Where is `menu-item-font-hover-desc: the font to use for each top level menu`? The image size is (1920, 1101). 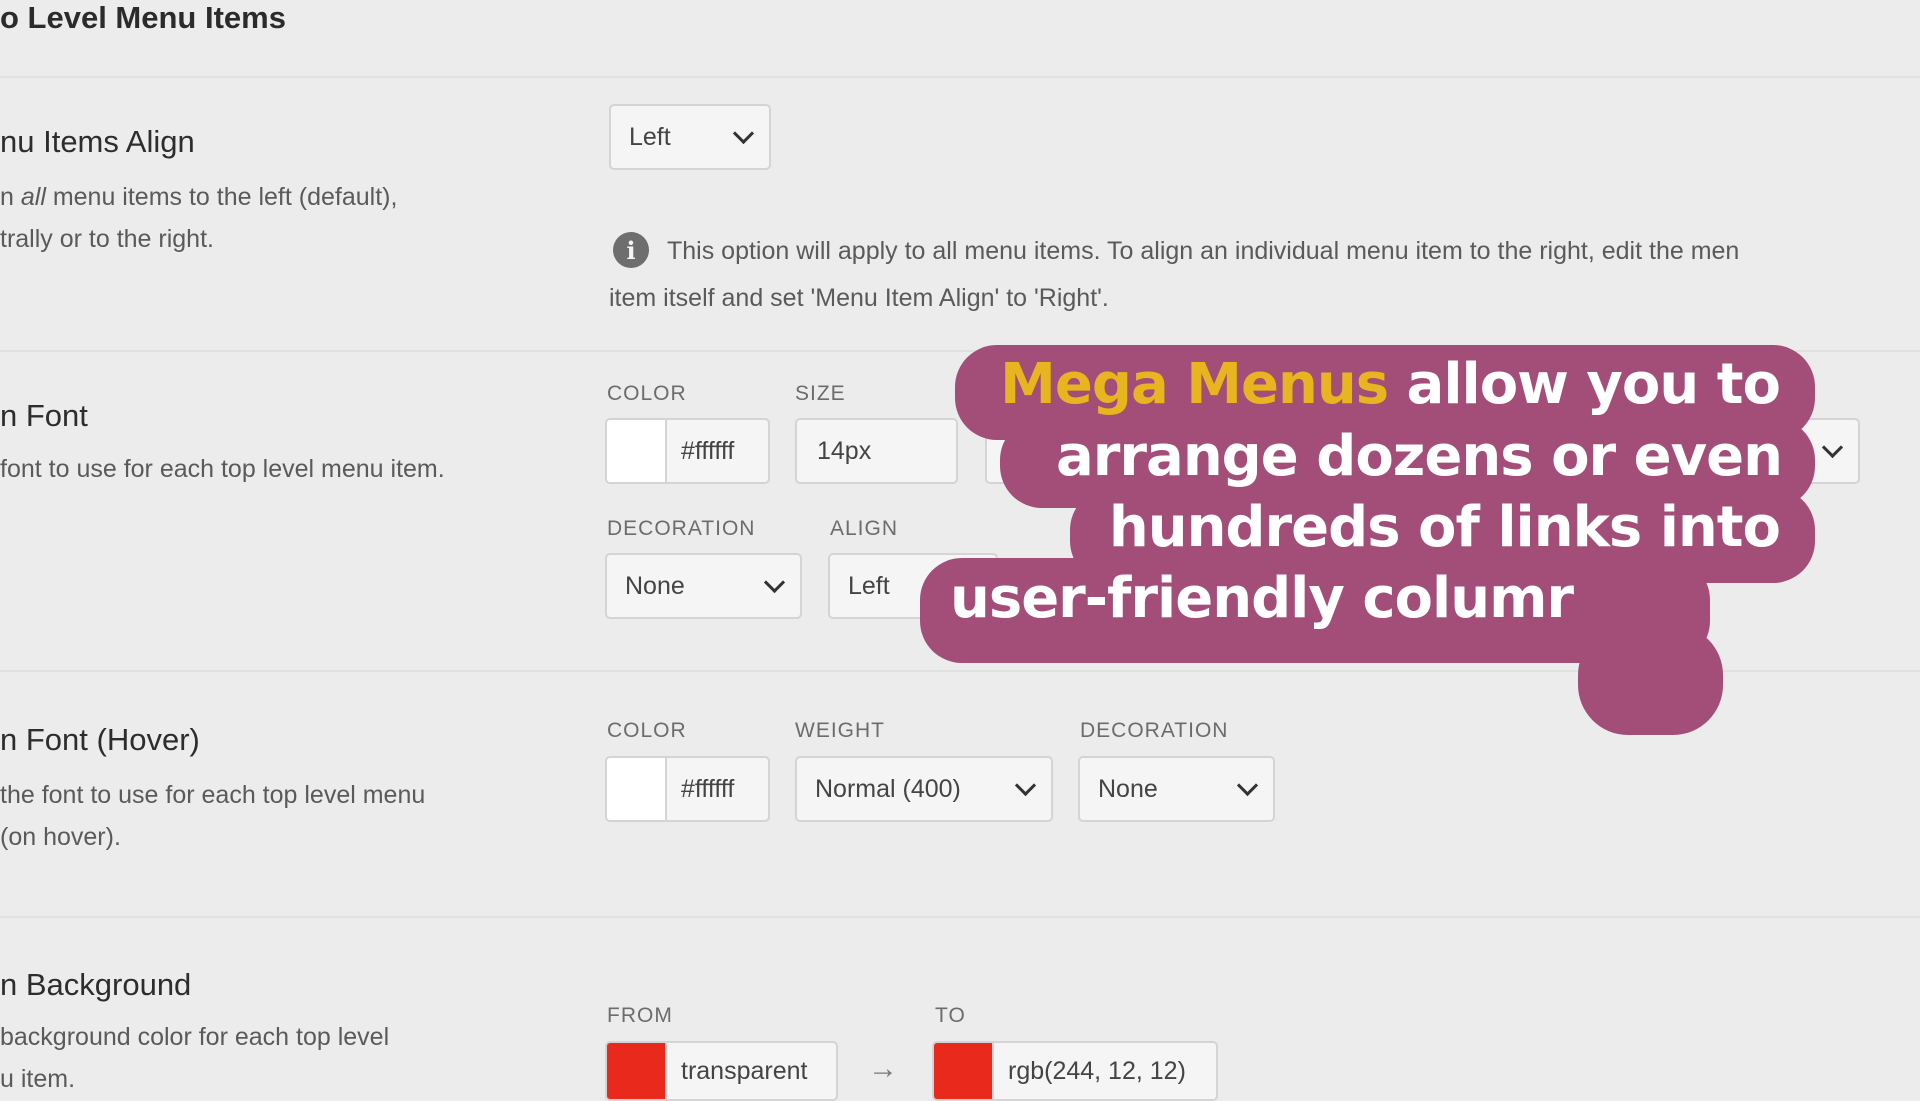 menu-item-font-hover-desc: the font to use for each top level menu is located at coordinates (213, 795).